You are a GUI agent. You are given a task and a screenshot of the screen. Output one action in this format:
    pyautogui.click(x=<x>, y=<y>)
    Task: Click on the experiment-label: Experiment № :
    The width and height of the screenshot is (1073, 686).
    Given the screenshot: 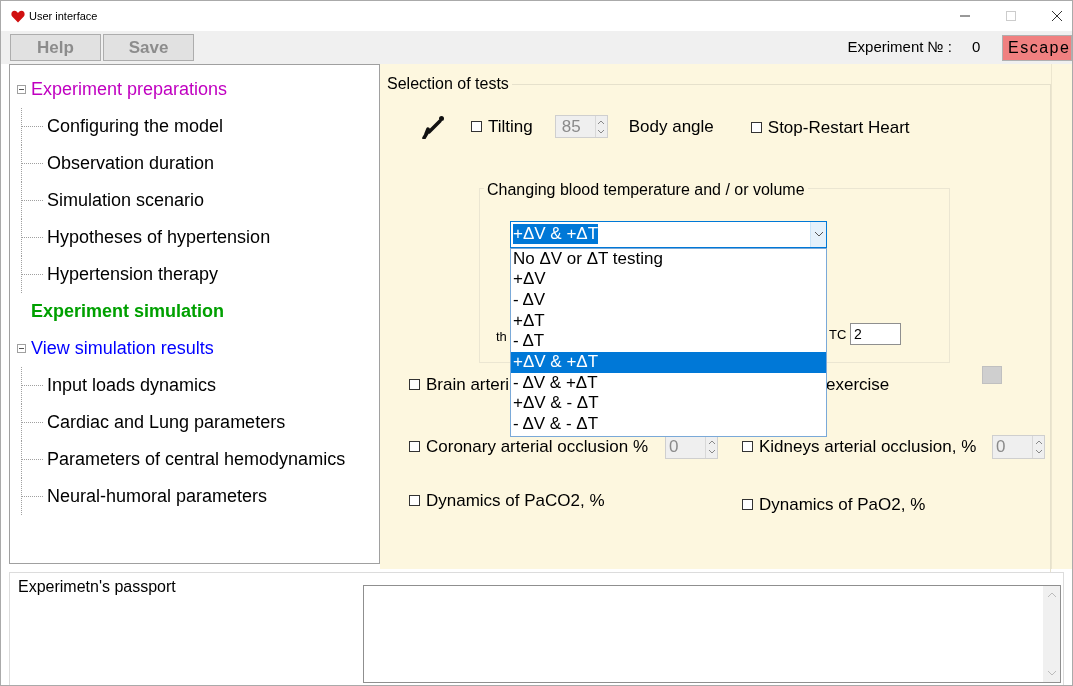 What is the action you would take?
    pyautogui.click(x=899, y=47)
    